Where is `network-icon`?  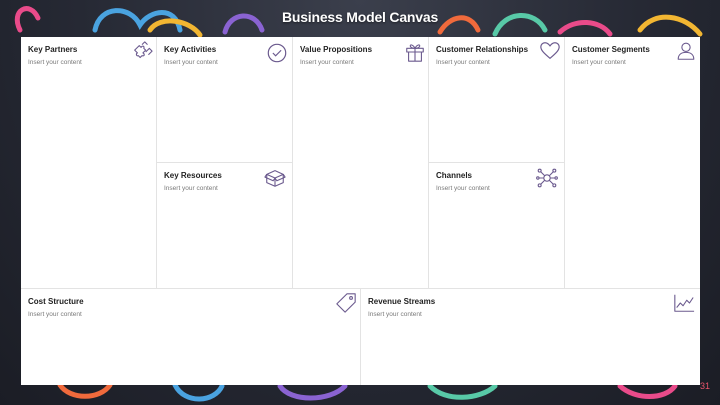
network-icon is located at coordinates (547, 178).